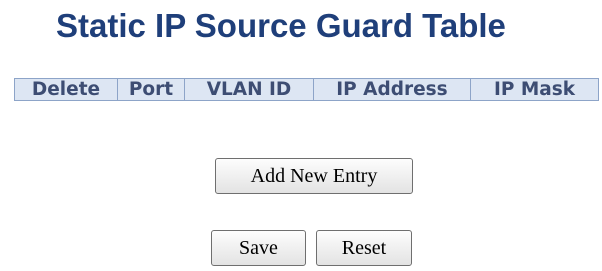 The height and width of the screenshot is (271, 602). What do you see at coordinates (281, 25) in the screenshot?
I see `page-title: Static IP Source Guard Table` at bounding box center [281, 25].